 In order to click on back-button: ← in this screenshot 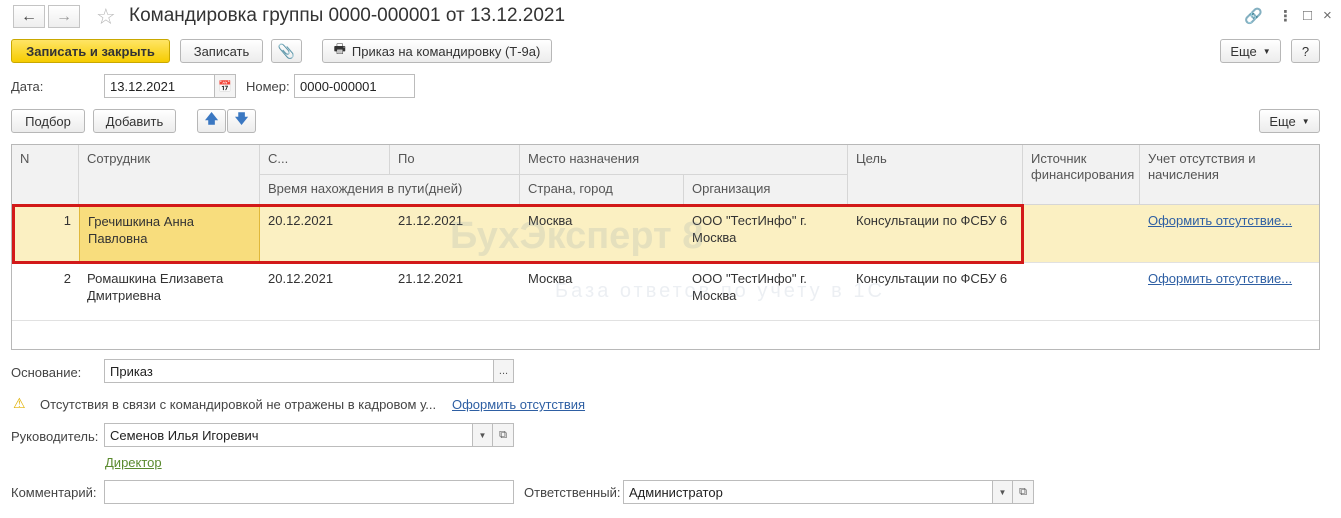, I will do `click(29, 16)`.